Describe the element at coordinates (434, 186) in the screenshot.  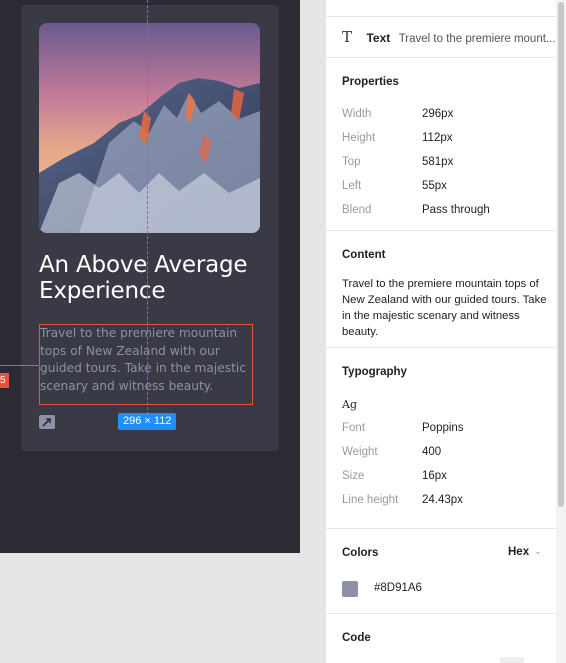
I see `prop-value-left: 55px` at that location.